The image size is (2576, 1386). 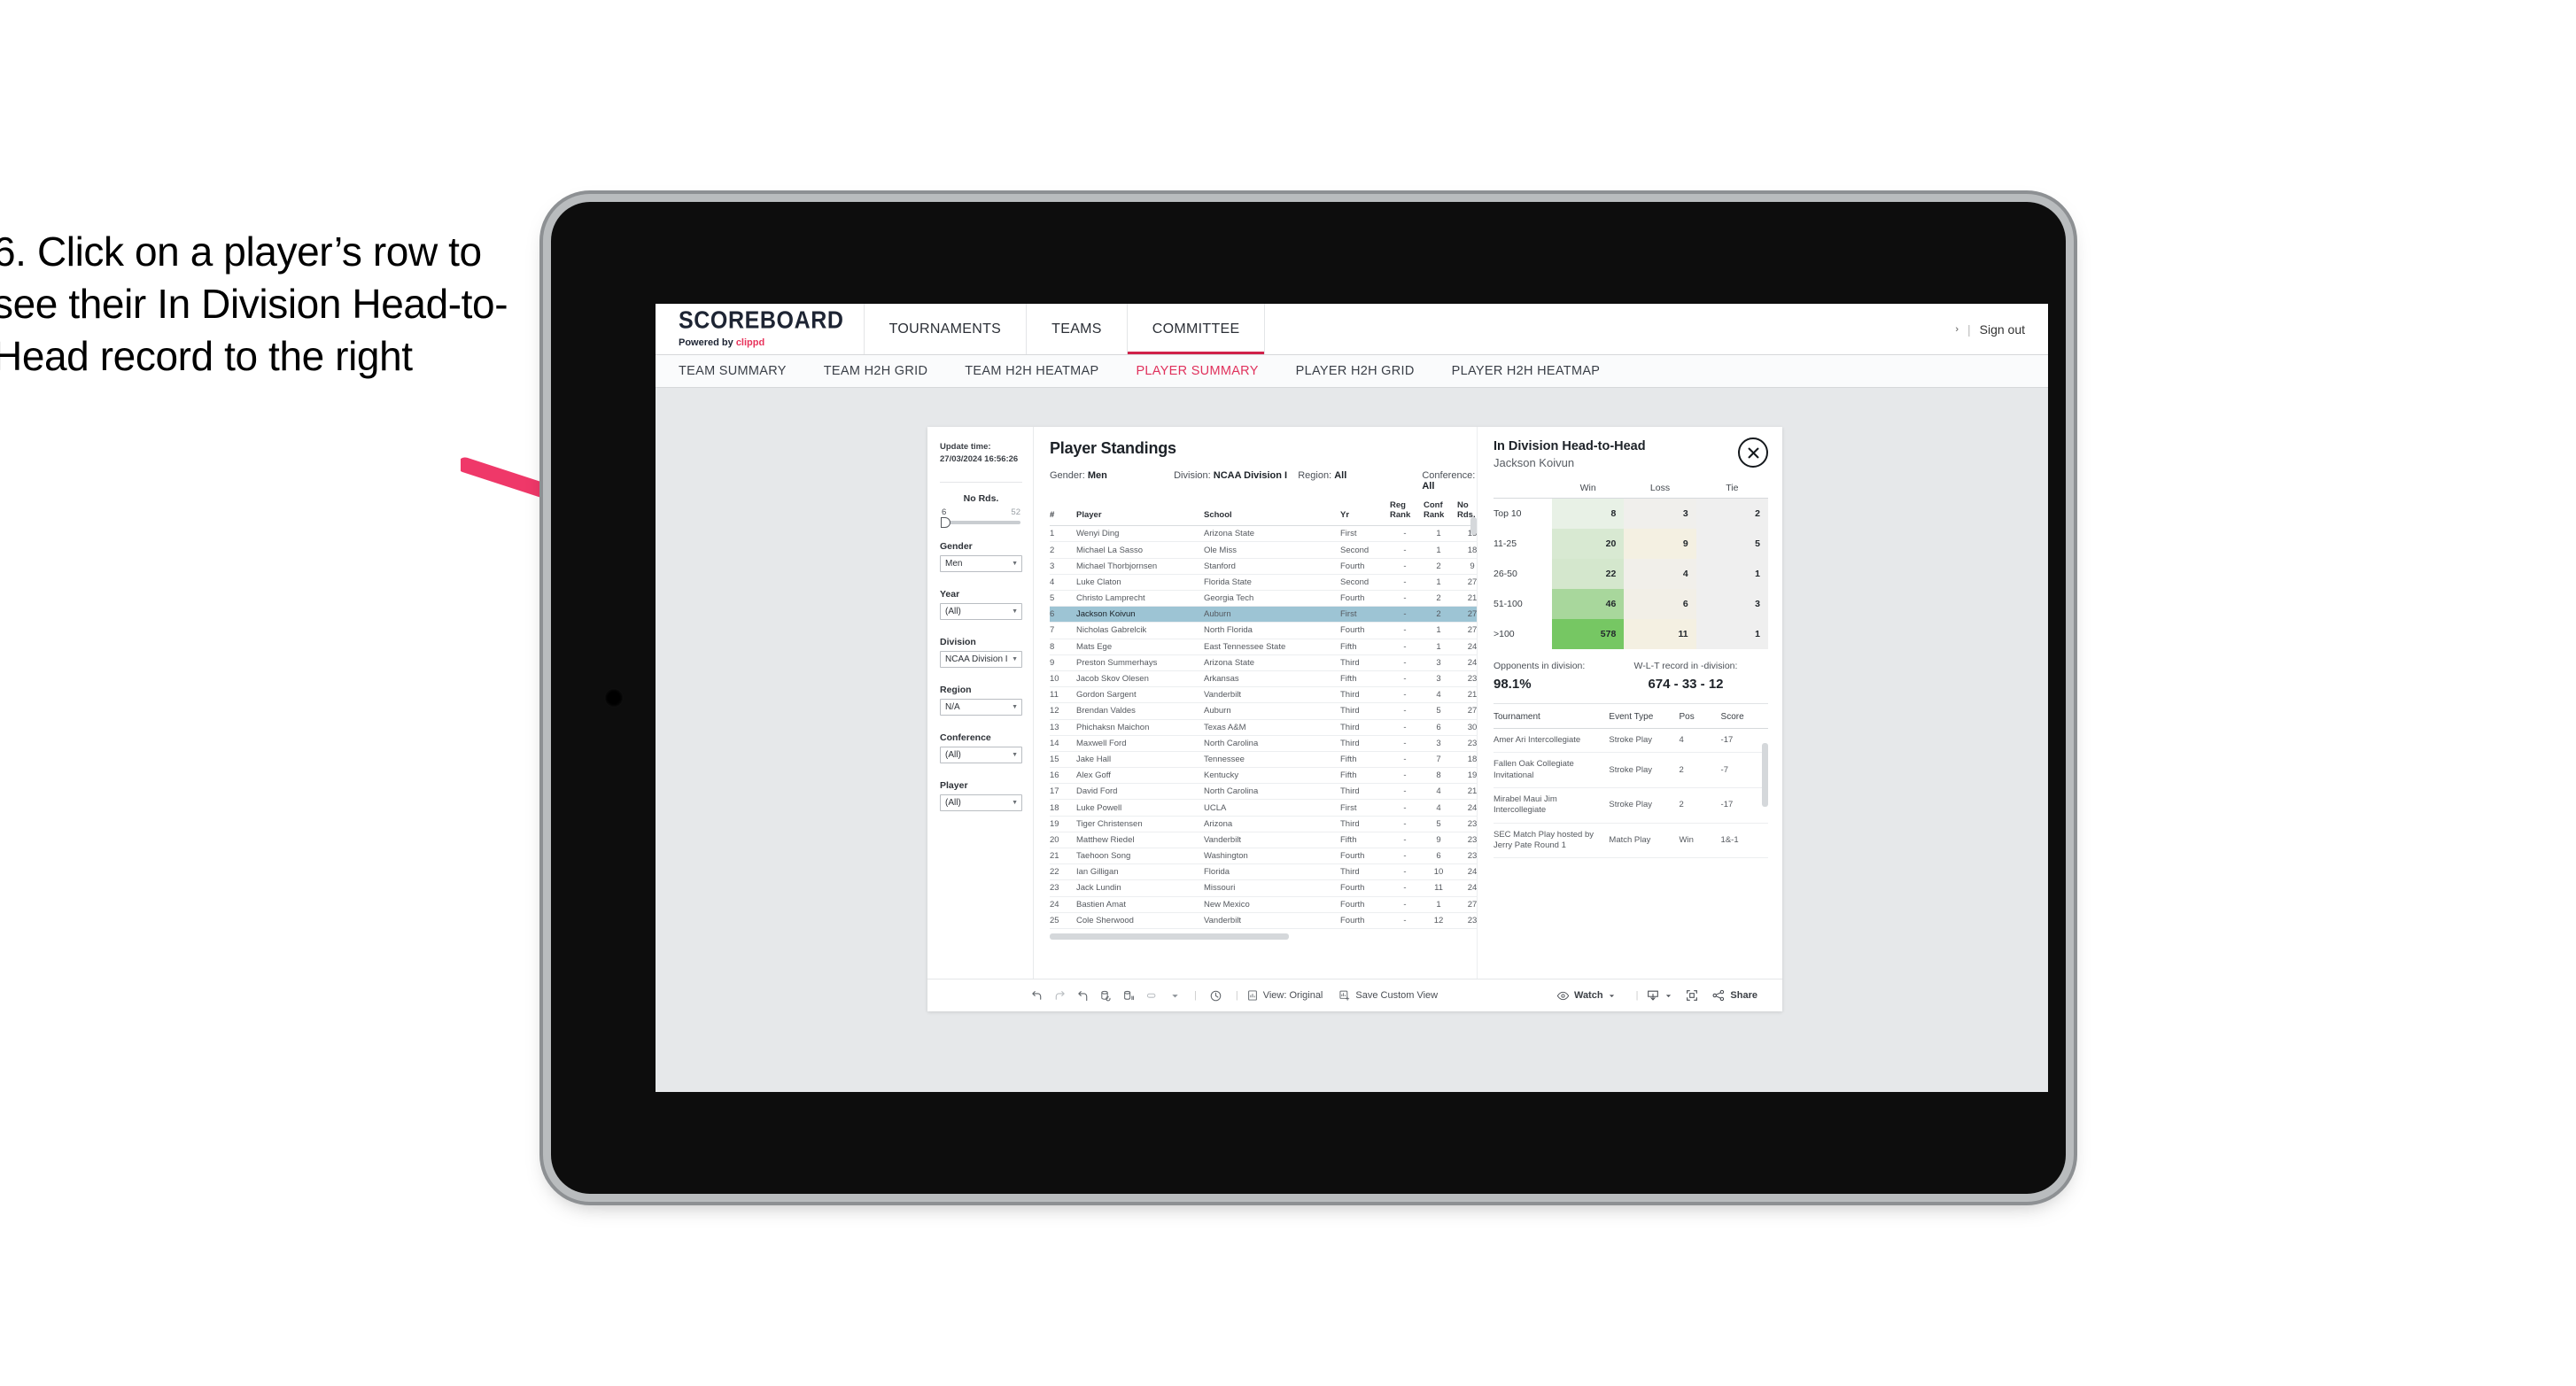 What do you see at coordinates (1355, 371) in the screenshot?
I see `tab-player-h2h-grid: PLAYER H2H GRID` at bounding box center [1355, 371].